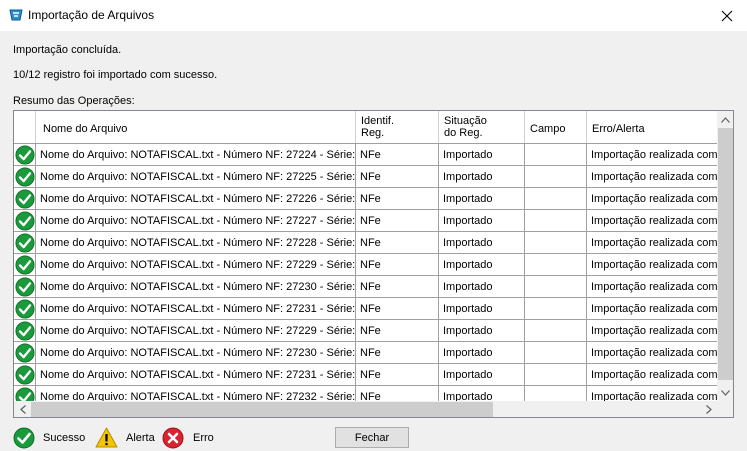 The height and width of the screenshot is (451, 747). Describe the element at coordinates (725, 119) in the screenshot. I see `scroll-up-icon` at that location.